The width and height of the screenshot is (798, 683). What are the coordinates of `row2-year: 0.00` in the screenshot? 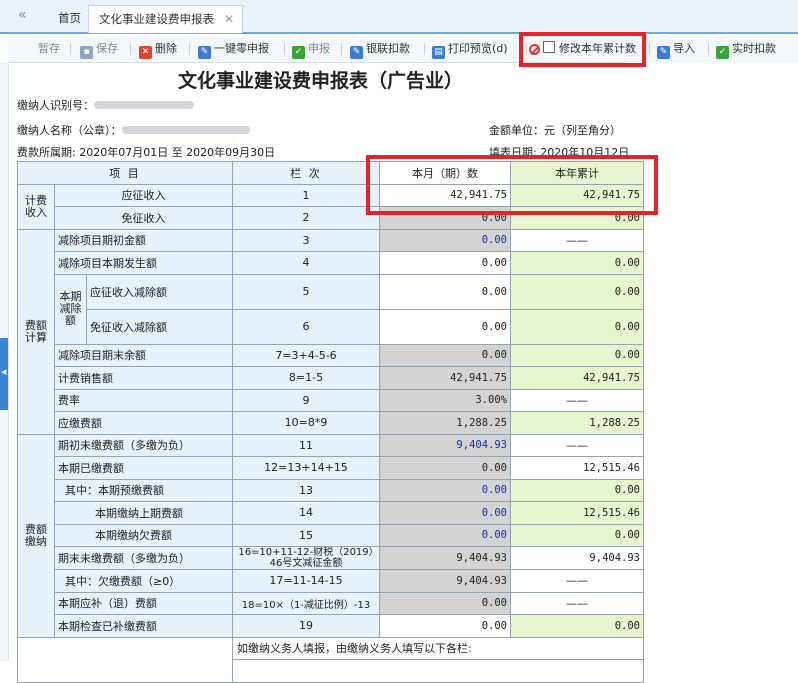 It's located at (577, 218).